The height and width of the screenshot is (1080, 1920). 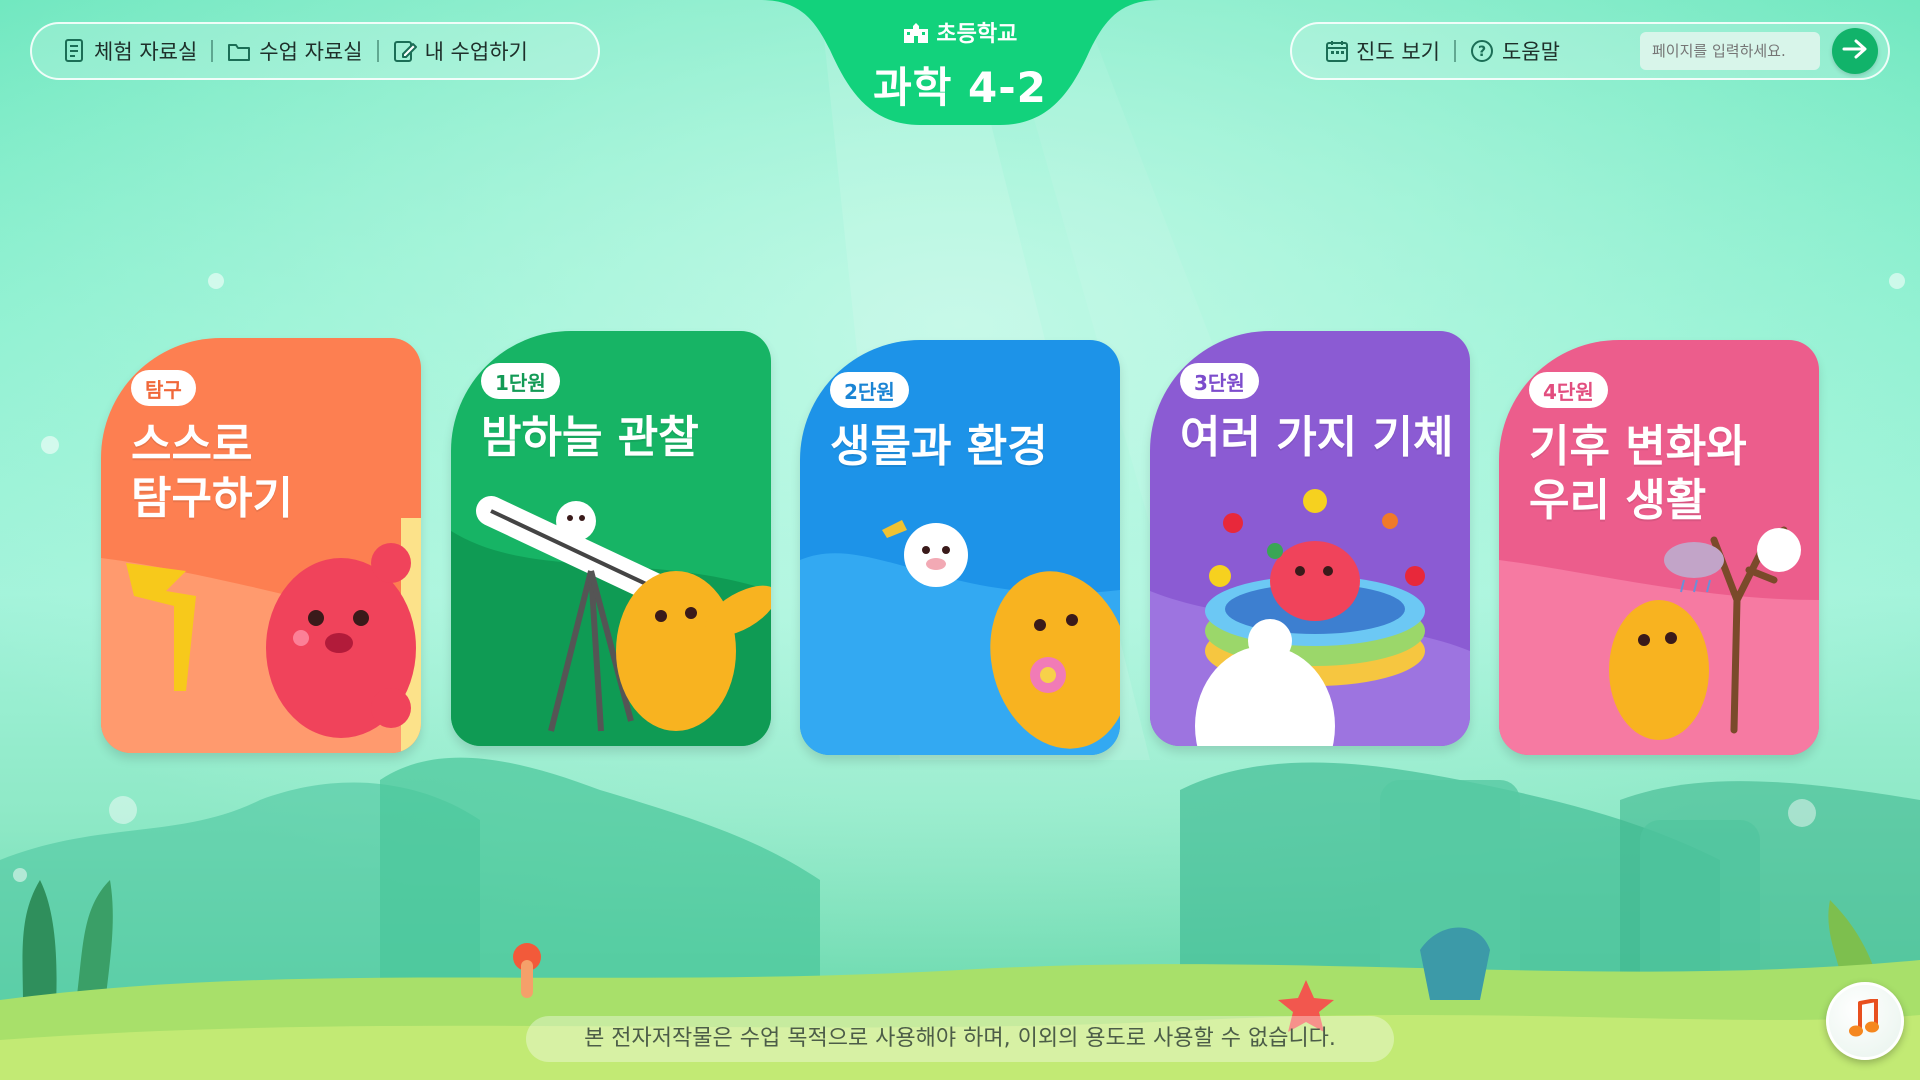 I want to click on unit-badge: 탐구, so click(x=163, y=388).